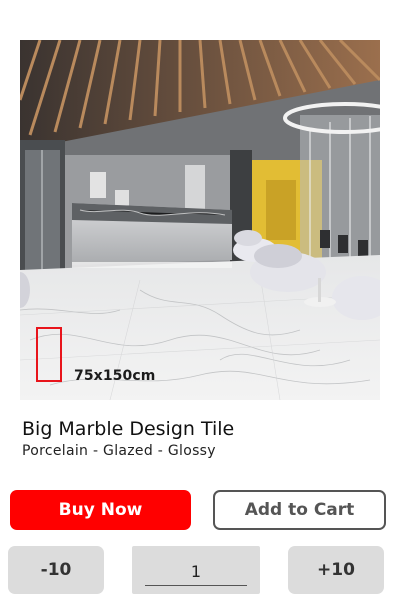 The width and height of the screenshot is (400, 600). I want to click on add-to-cart-button: Add to Cart, so click(299, 510).